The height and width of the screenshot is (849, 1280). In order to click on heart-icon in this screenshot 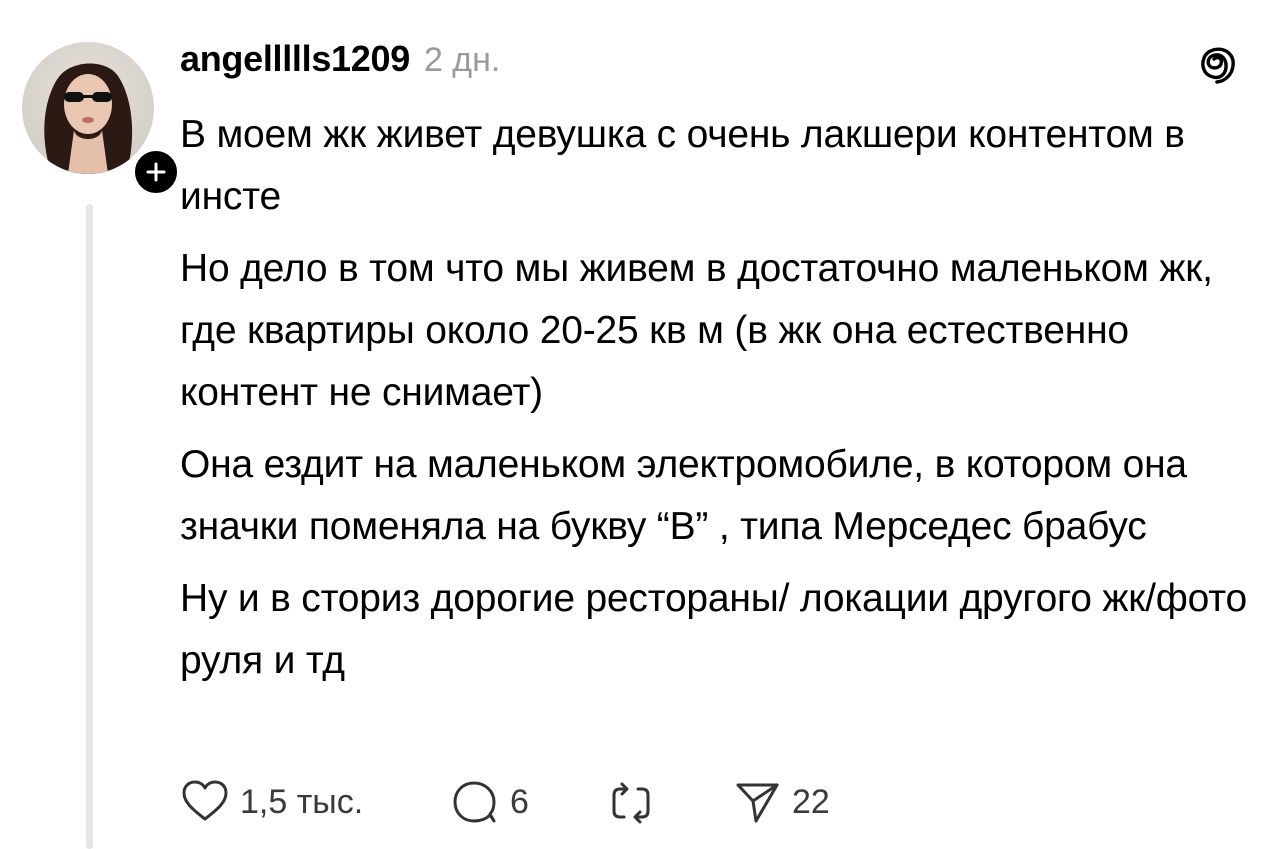, I will do `click(205, 800)`.